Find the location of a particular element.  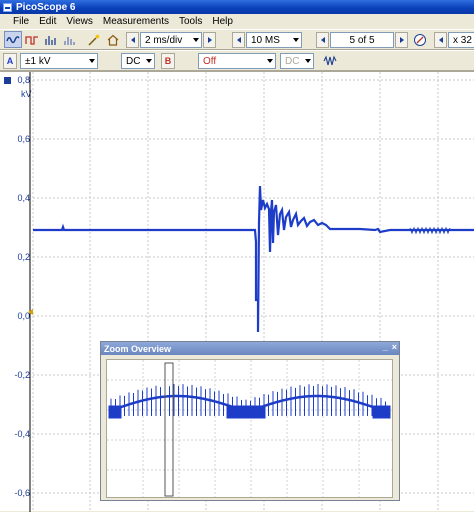

menu-measurements: Measurements is located at coordinates (137, 21).